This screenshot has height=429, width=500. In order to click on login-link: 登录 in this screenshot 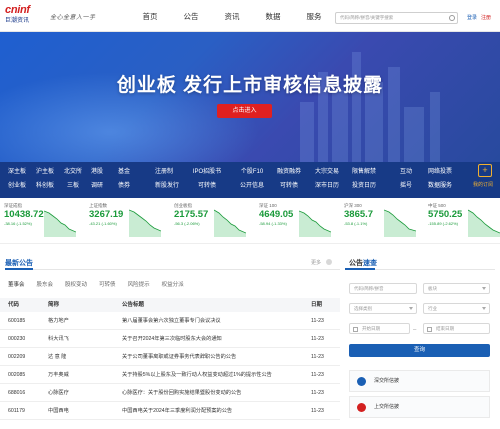, I will do `click(472, 17)`.